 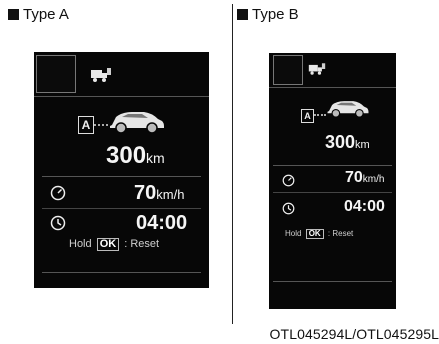 I want to click on type-b-heading: Type B, so click(x=268, y=14).